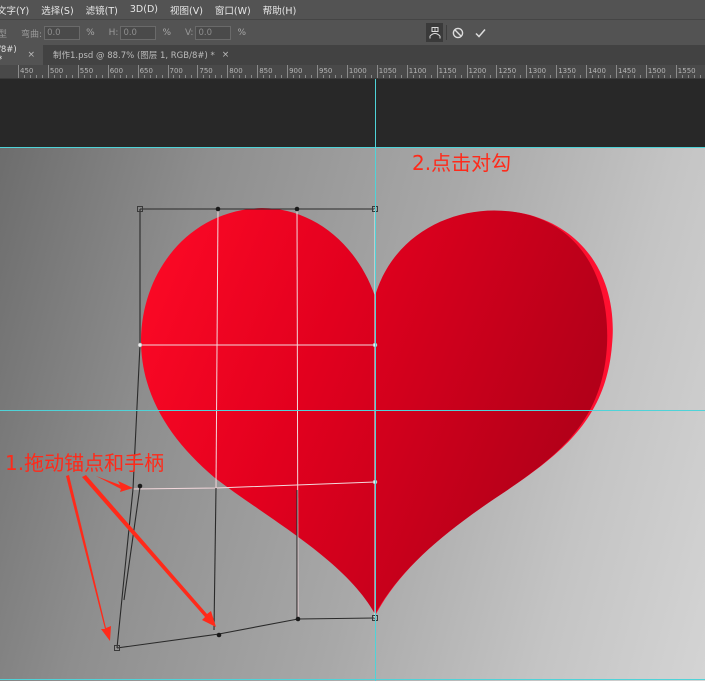 Image resolution: width=705 pixels, height=681 pixels. I want to click on ruler-label: 1100, so click(417, 71).